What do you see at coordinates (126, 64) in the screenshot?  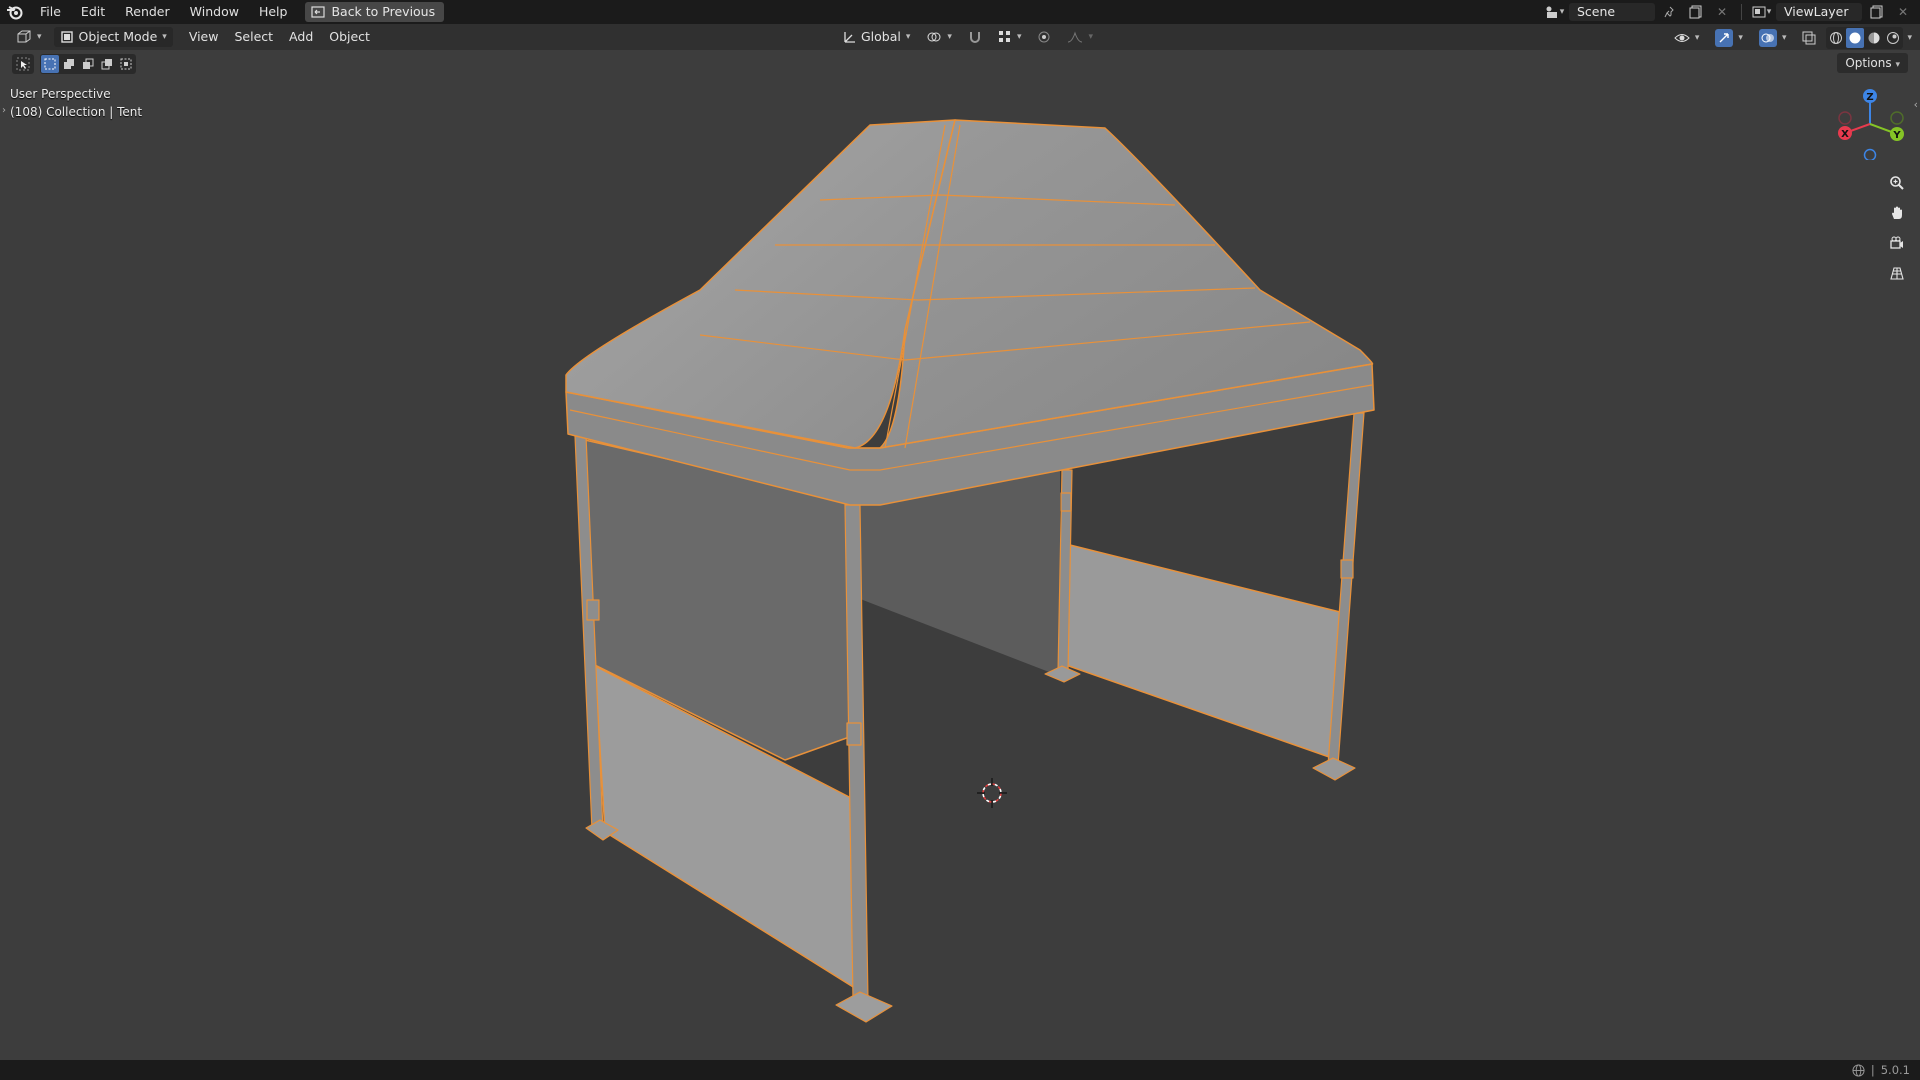 I see `select-intersect-icon` at bounding box center [126, 64].